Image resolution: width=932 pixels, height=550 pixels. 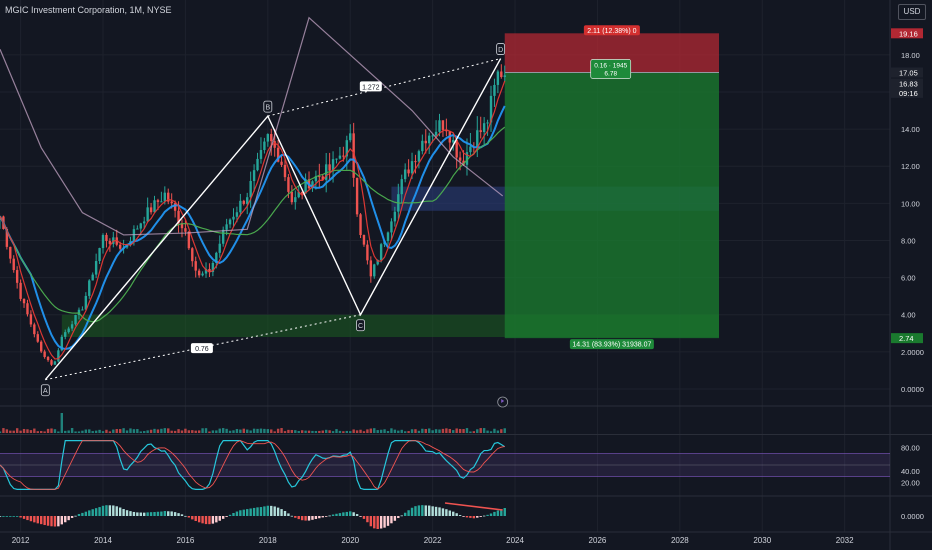 I want to click on time-tick-label: 2012, so click(x=21, y=540).